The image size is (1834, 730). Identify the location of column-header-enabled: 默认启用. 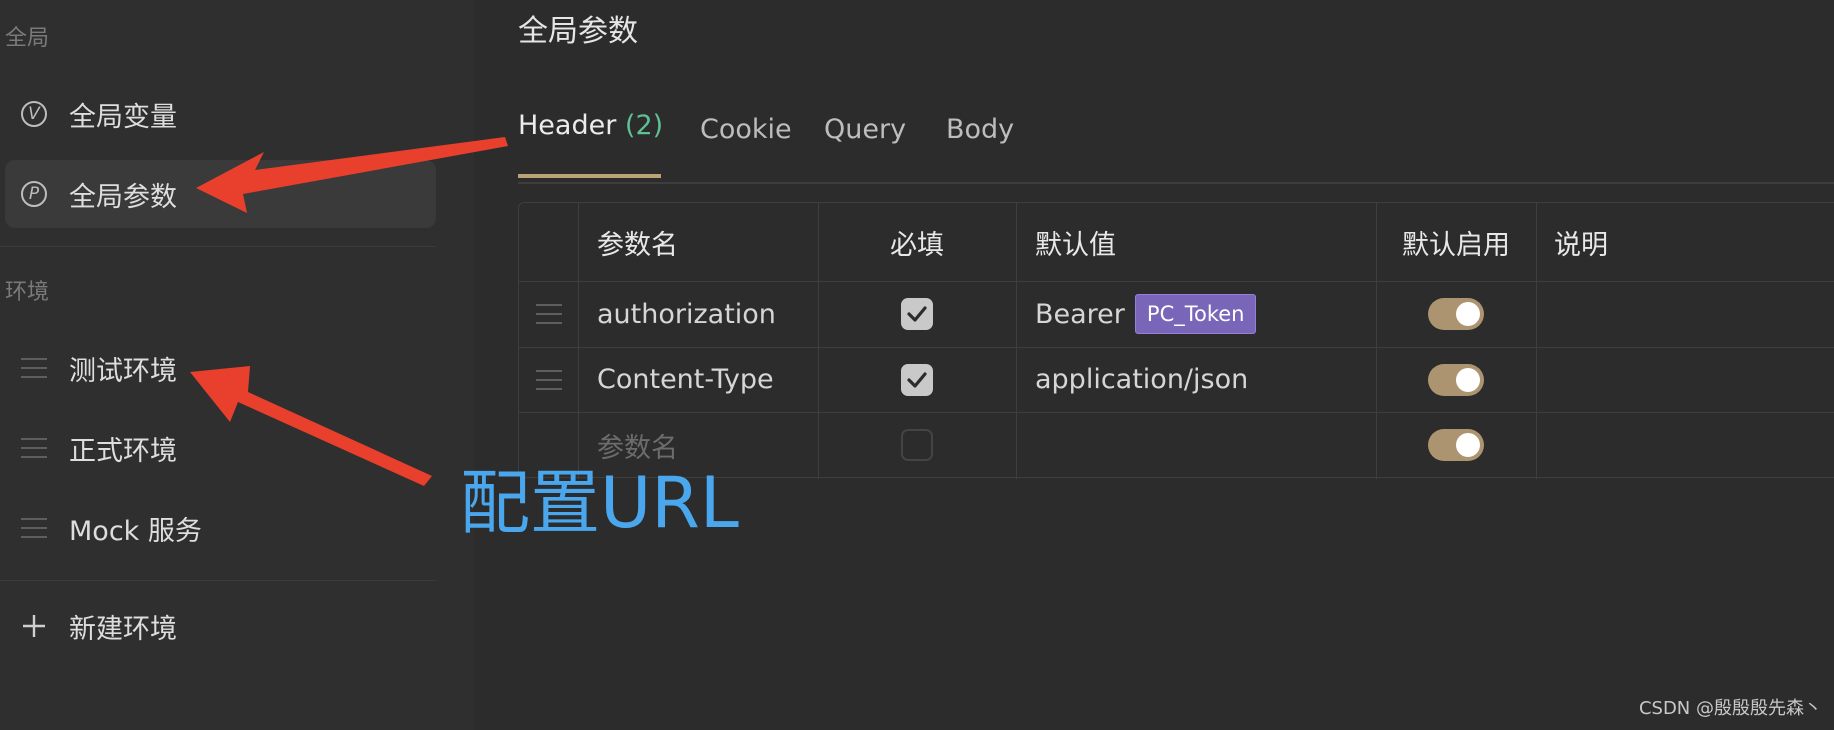
(1456, 245).